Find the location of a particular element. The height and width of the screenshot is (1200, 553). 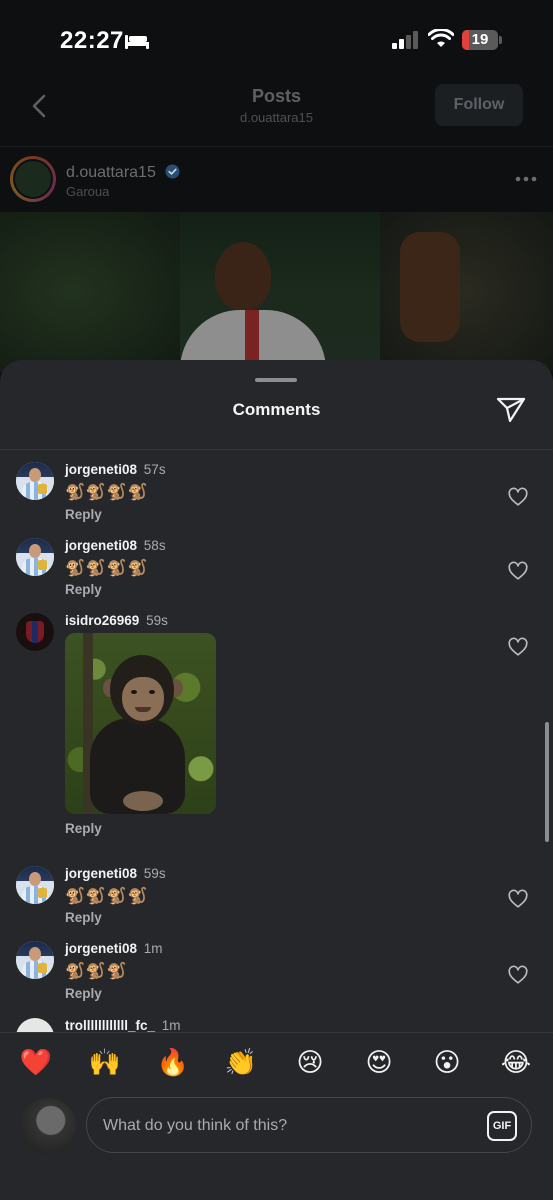

current-user-avatar is located at coordinates (48, 1126).